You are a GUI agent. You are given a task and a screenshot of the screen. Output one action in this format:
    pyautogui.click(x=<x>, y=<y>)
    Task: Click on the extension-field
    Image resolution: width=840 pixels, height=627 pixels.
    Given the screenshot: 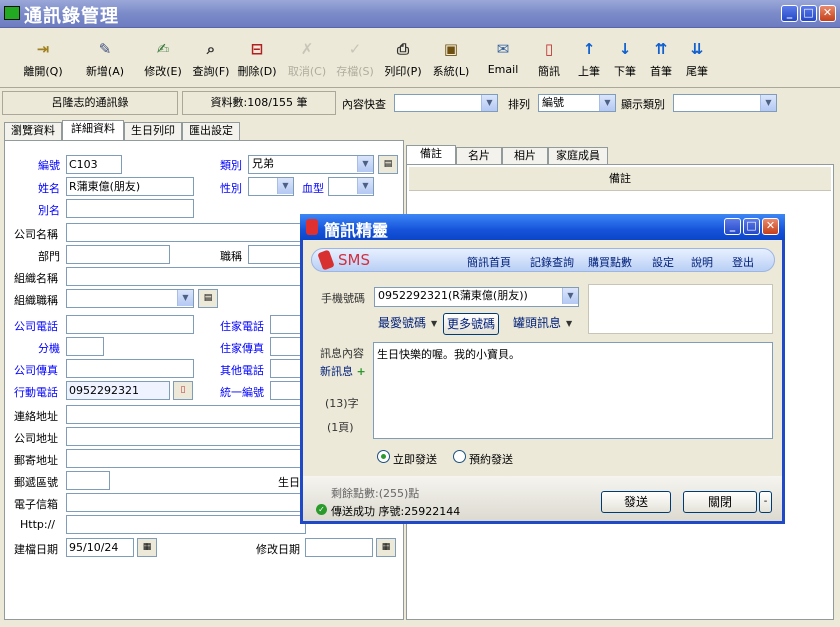 What is the action you would take?
    pyautogui.click(x=85, y=346)
    